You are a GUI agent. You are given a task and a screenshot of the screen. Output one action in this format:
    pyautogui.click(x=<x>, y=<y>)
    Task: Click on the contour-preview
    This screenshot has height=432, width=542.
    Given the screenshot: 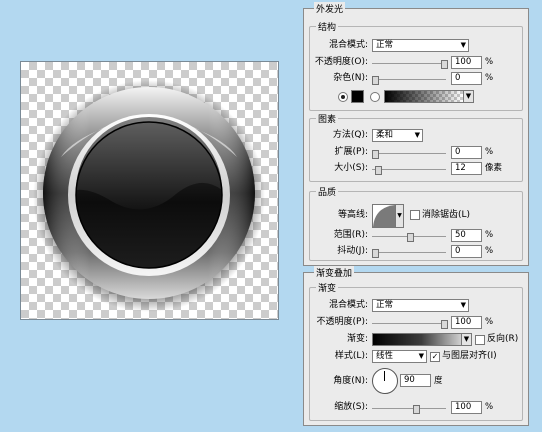 What is the action you would take?
    pyautogui.click(x=384, y=216)
    